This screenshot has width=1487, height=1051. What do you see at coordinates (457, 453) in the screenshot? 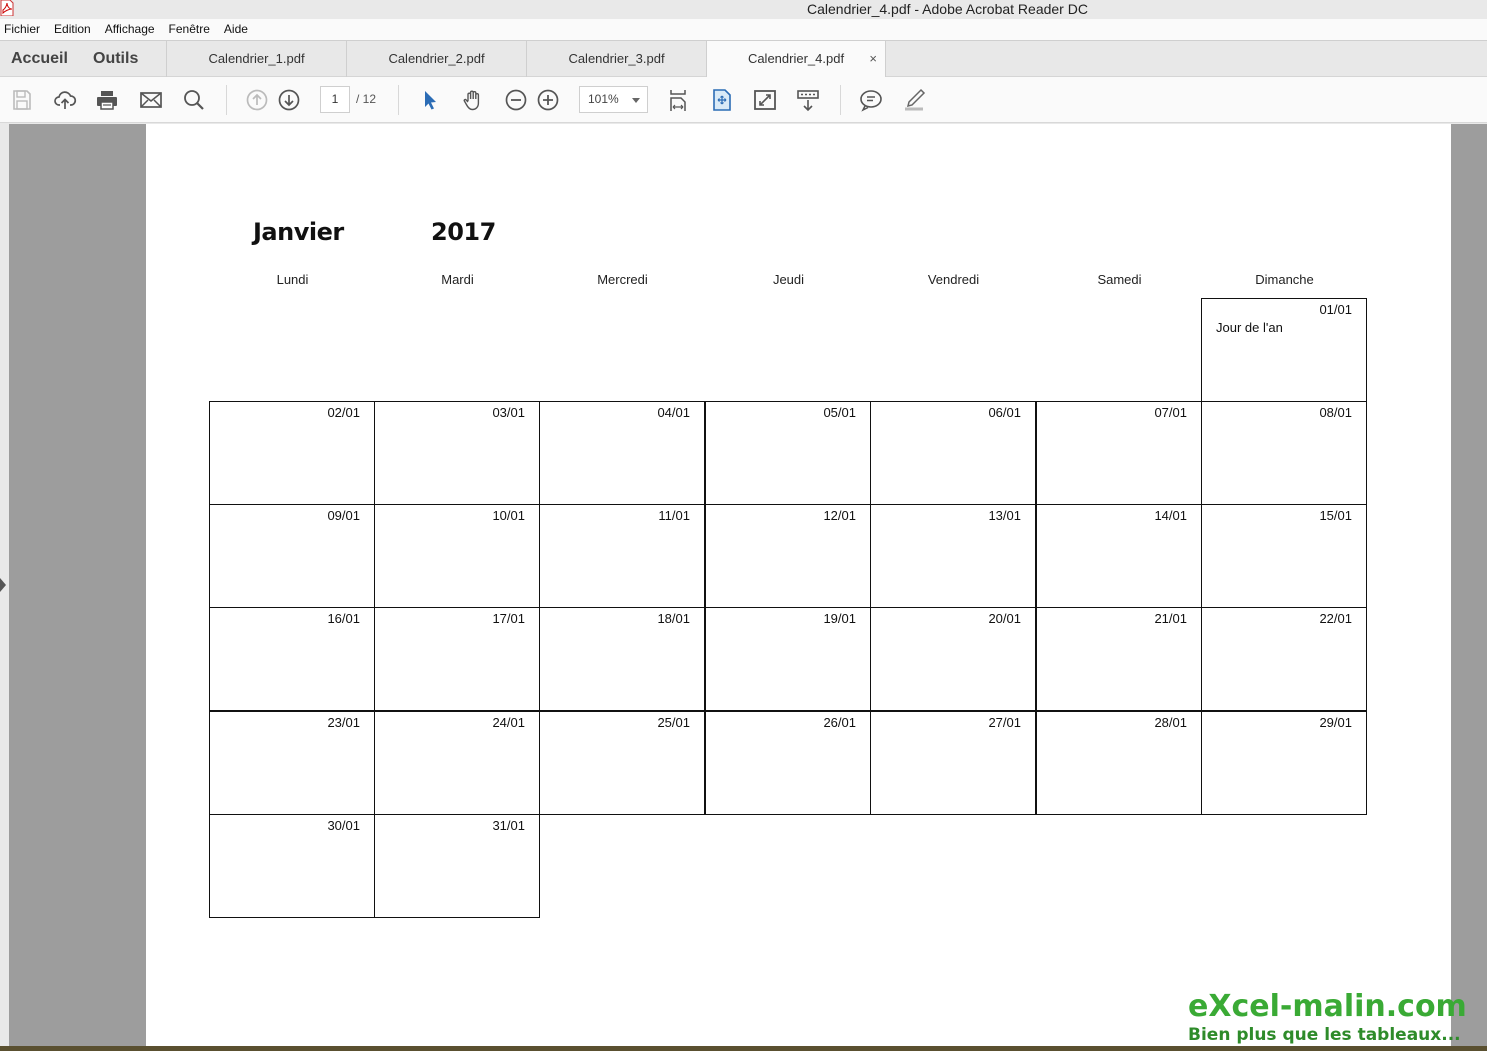
I see `calendar-day-cell: 03/01` at bounding box center [457, 453].